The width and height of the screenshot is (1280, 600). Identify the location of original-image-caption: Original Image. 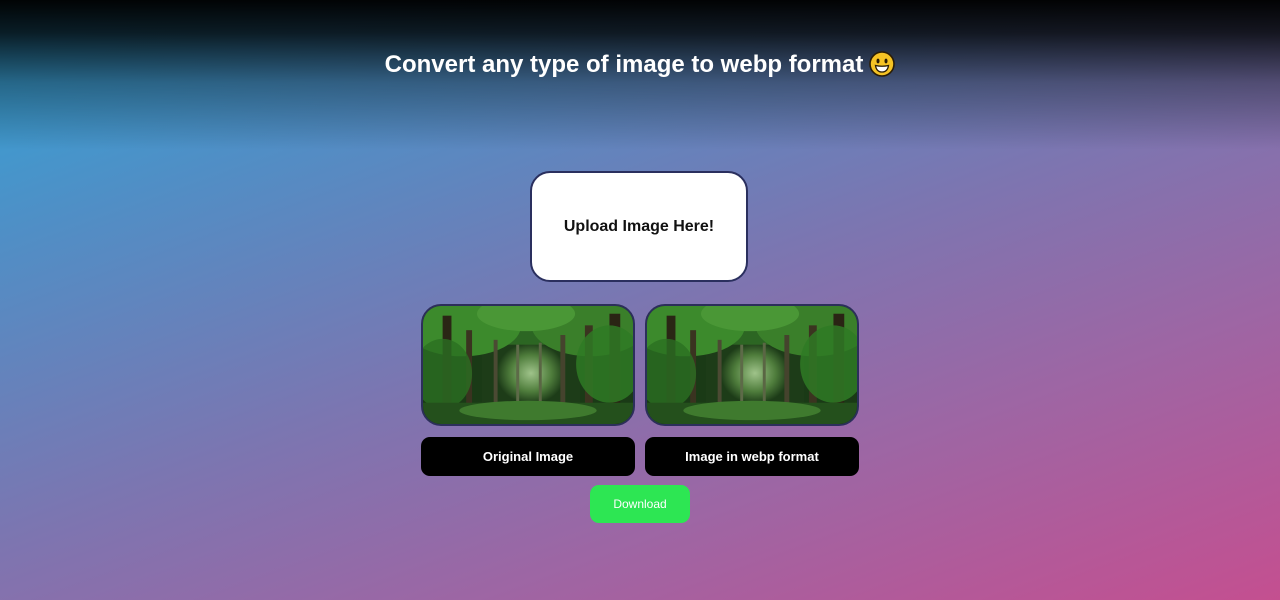
(528, 456).